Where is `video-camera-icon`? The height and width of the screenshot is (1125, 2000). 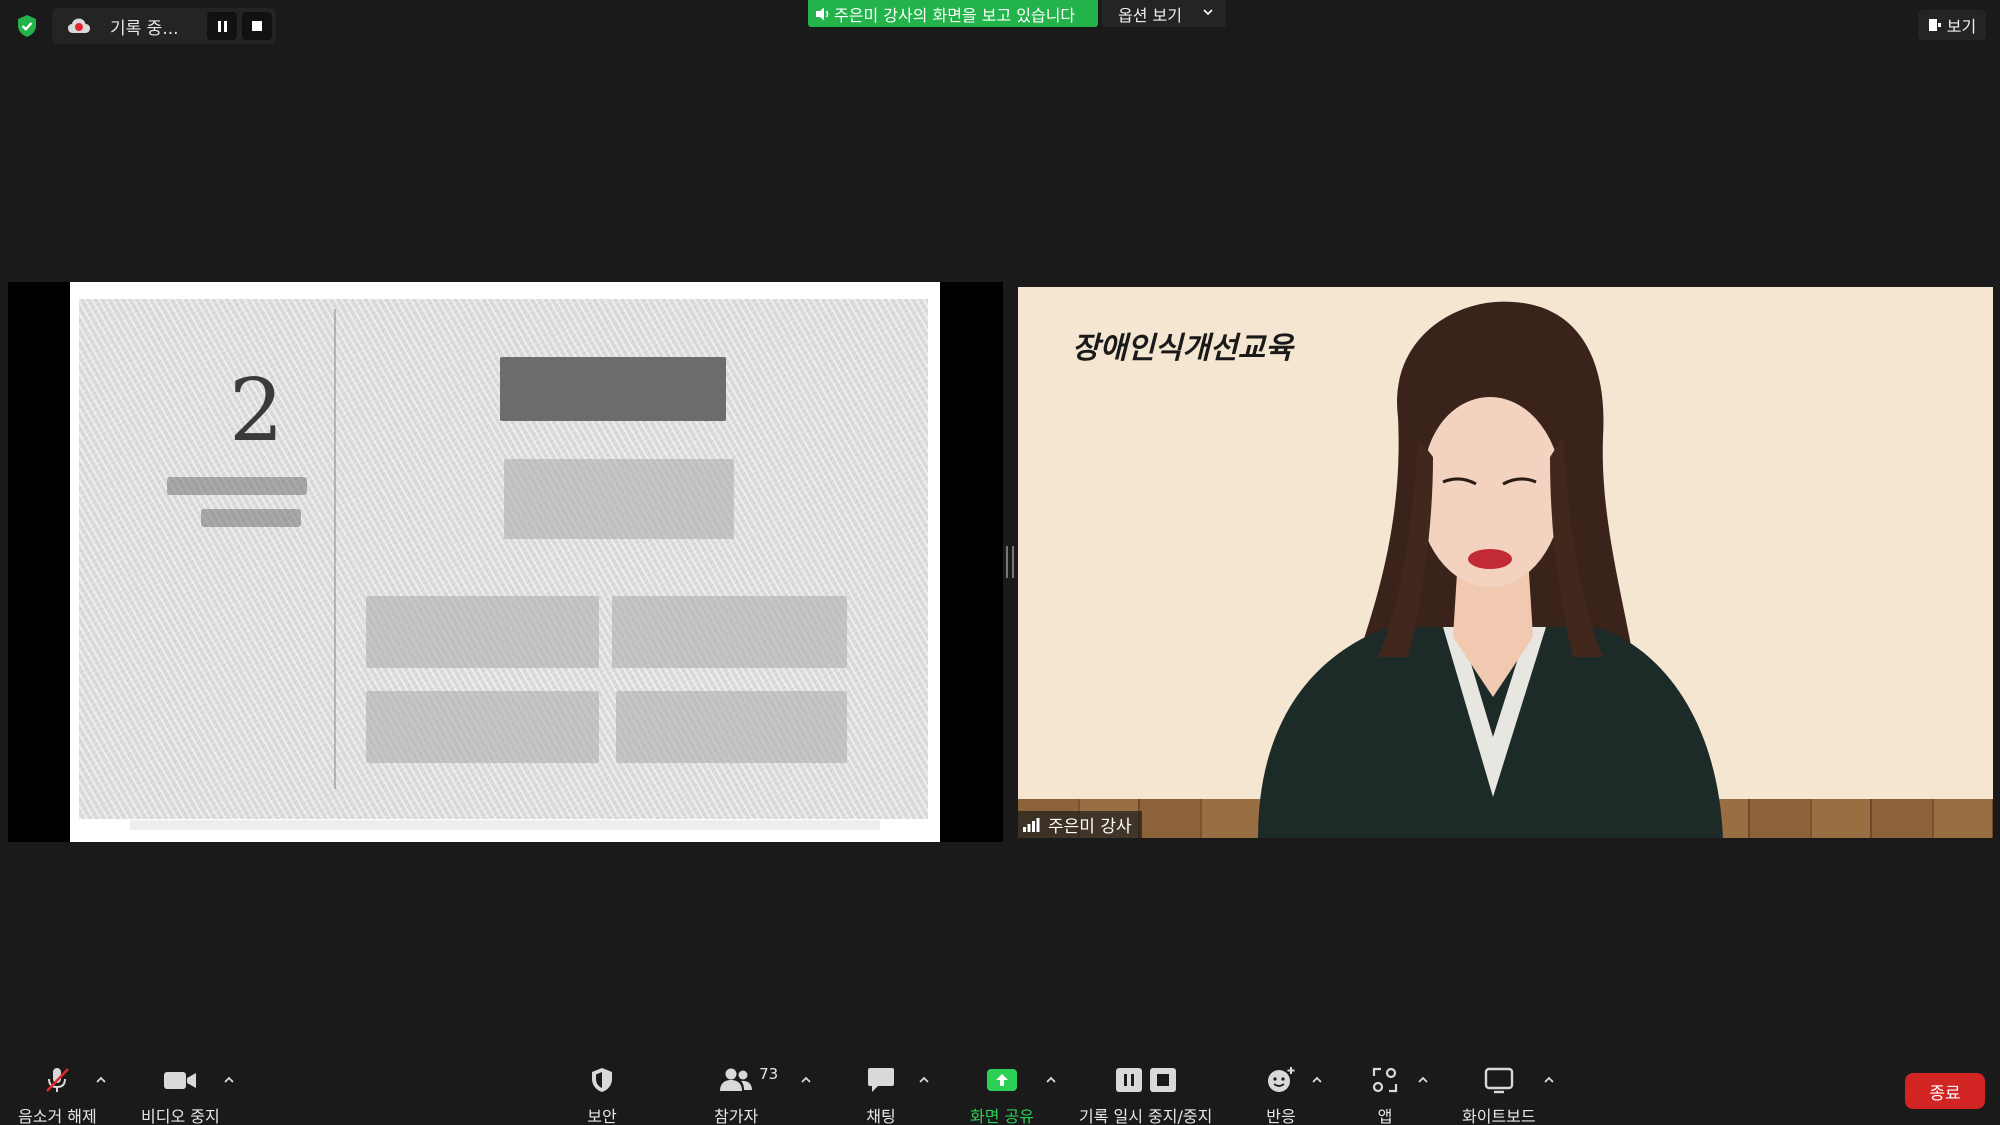
video-camera-icon is located at coordinates (180, 1080).